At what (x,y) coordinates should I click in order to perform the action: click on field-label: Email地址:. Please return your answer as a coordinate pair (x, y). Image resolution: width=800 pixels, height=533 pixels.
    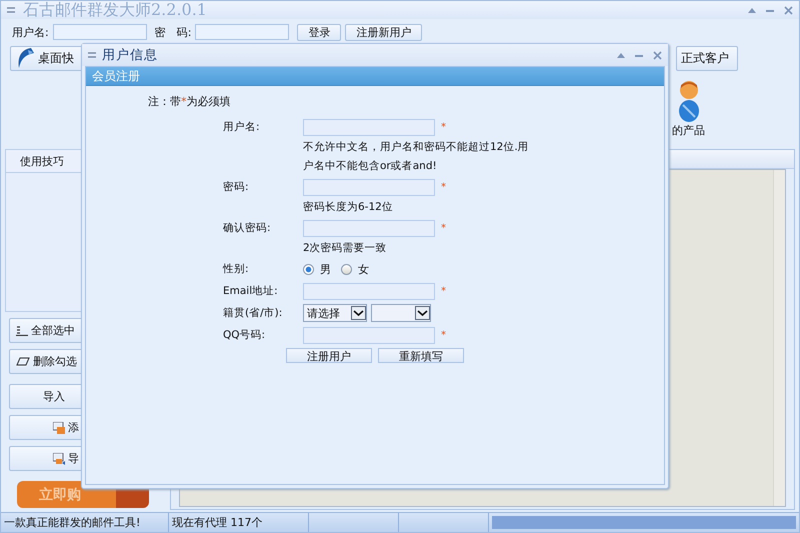
    Looking at the image, I should click on (251, 291).